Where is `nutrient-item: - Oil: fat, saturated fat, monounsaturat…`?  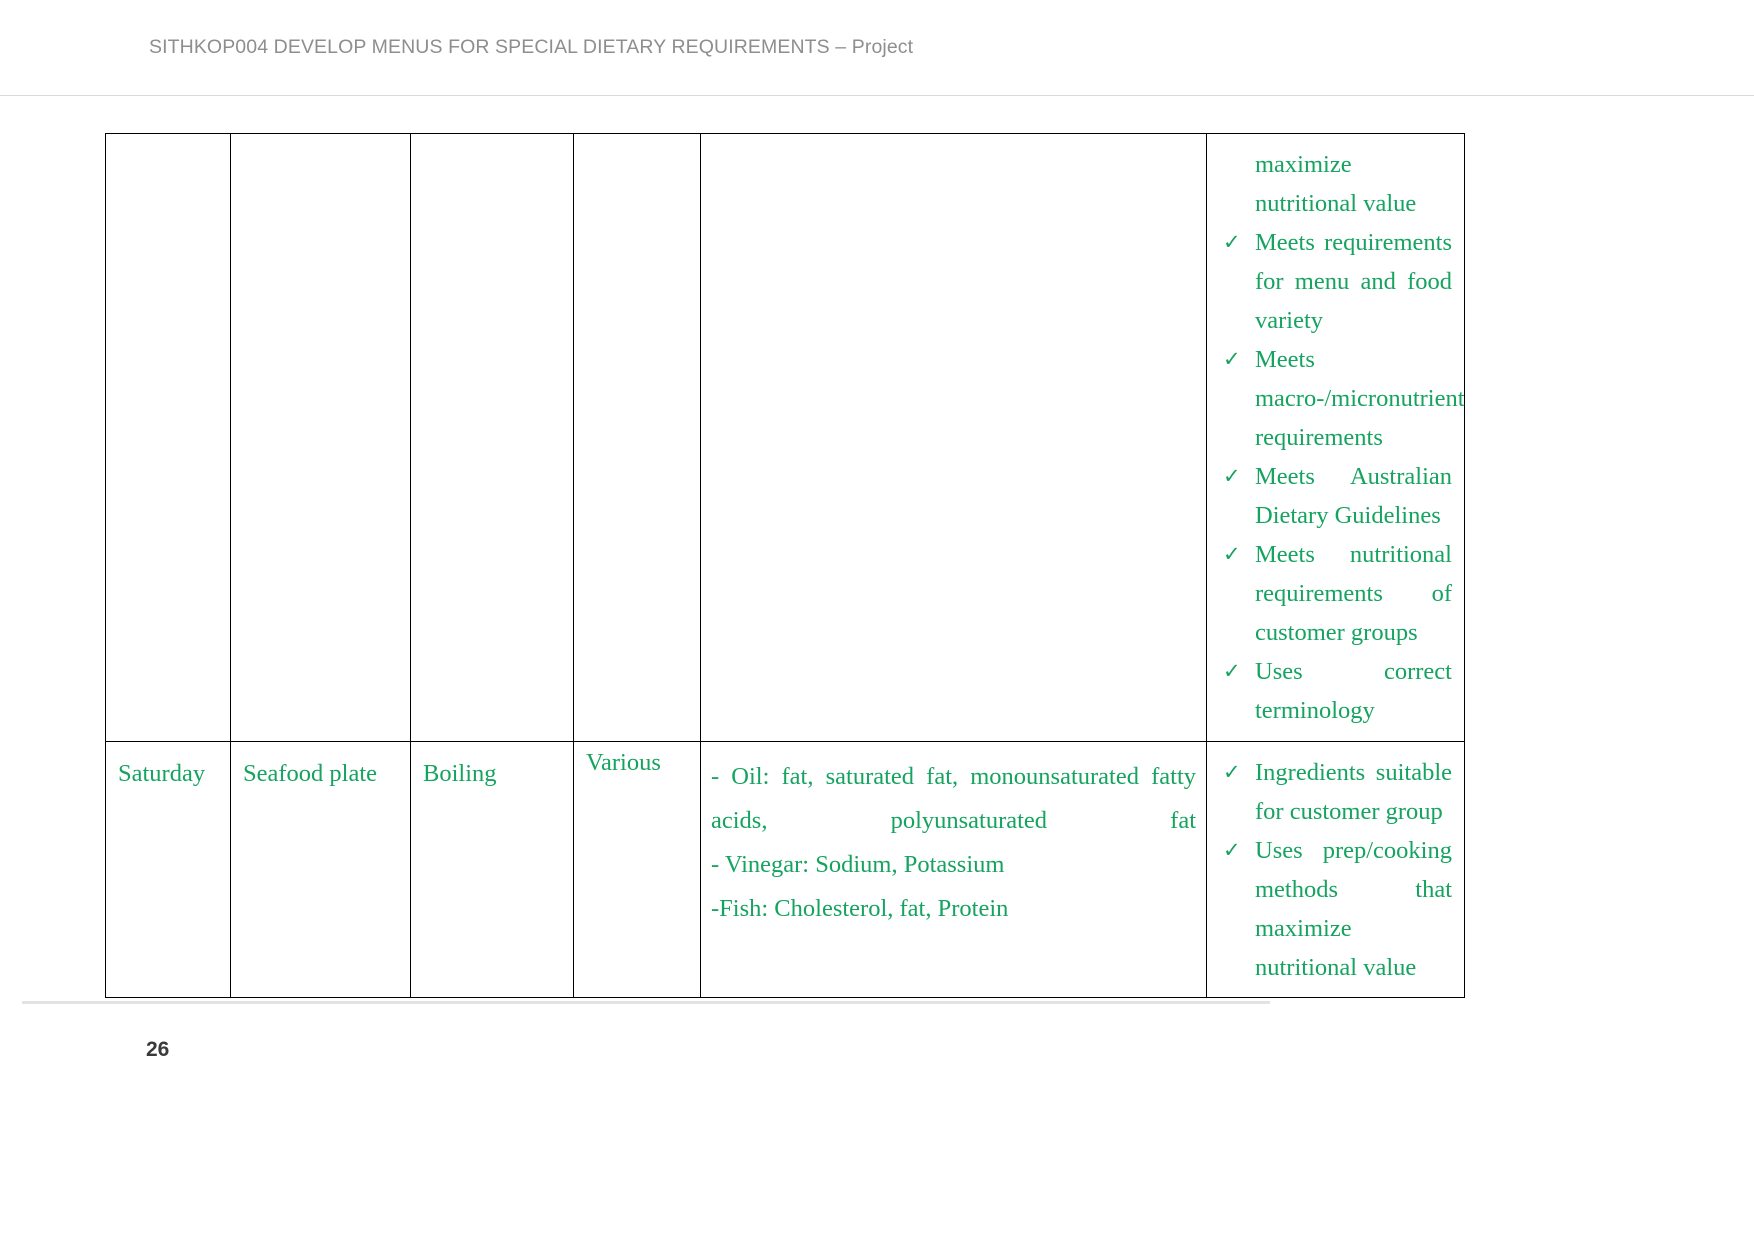
nutrient-item: - Oil: fat, saturated fat, monounsaturat… is located at coordinates (953, 798).